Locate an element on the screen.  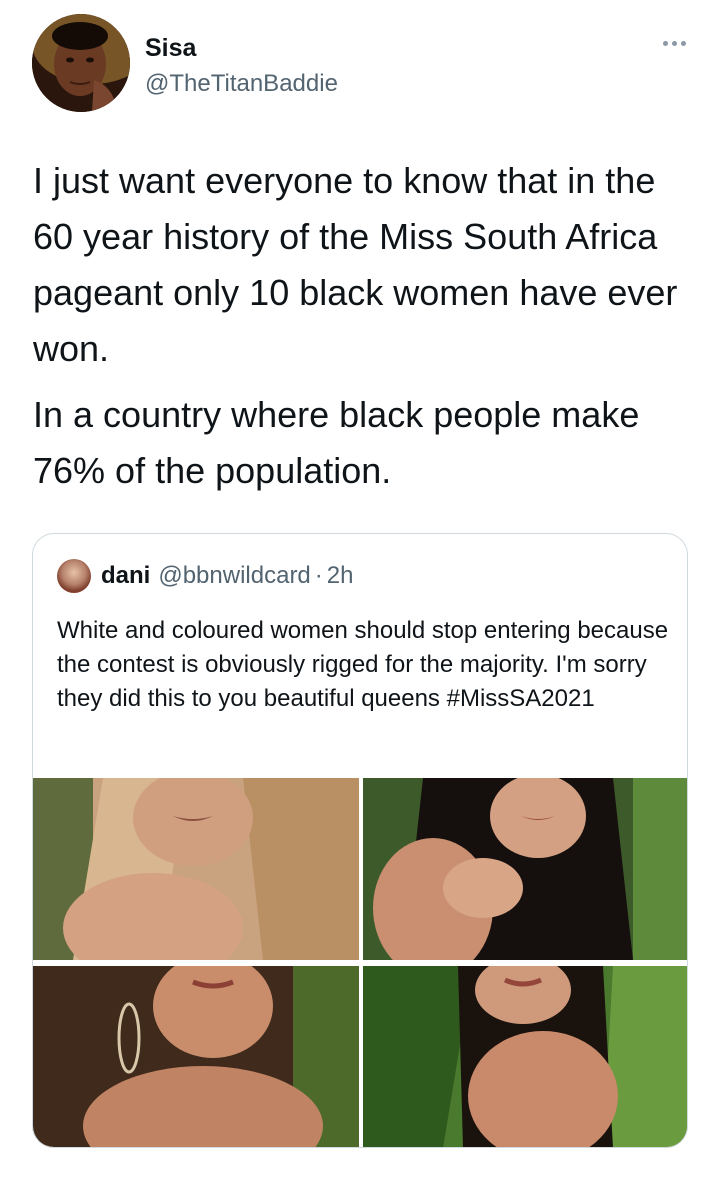
author-name: Sisa is located at coordinates (170, 48).